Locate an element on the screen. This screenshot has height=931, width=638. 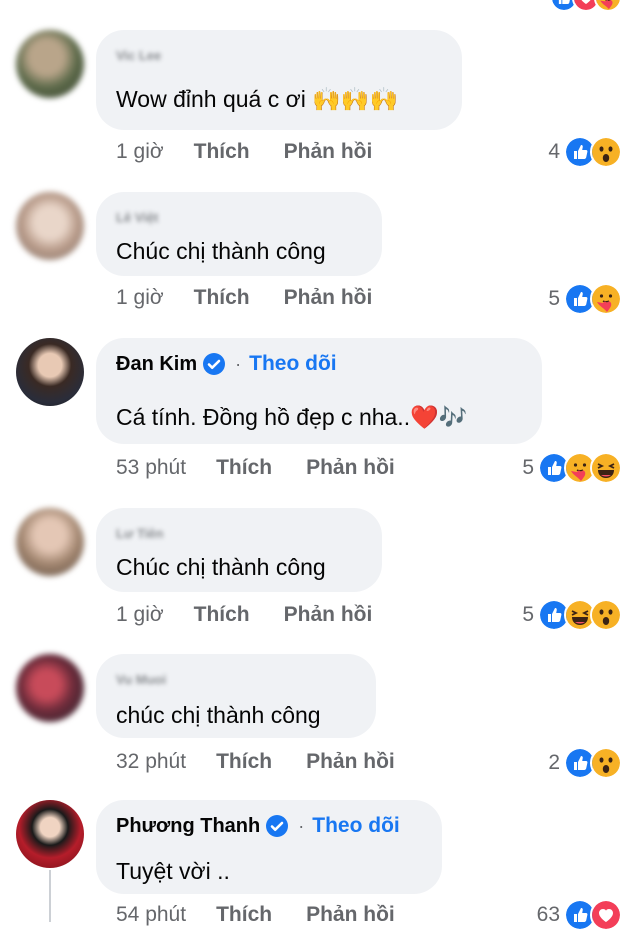
commenter-name: Lư Tiên is located at coordinates (139, 533).